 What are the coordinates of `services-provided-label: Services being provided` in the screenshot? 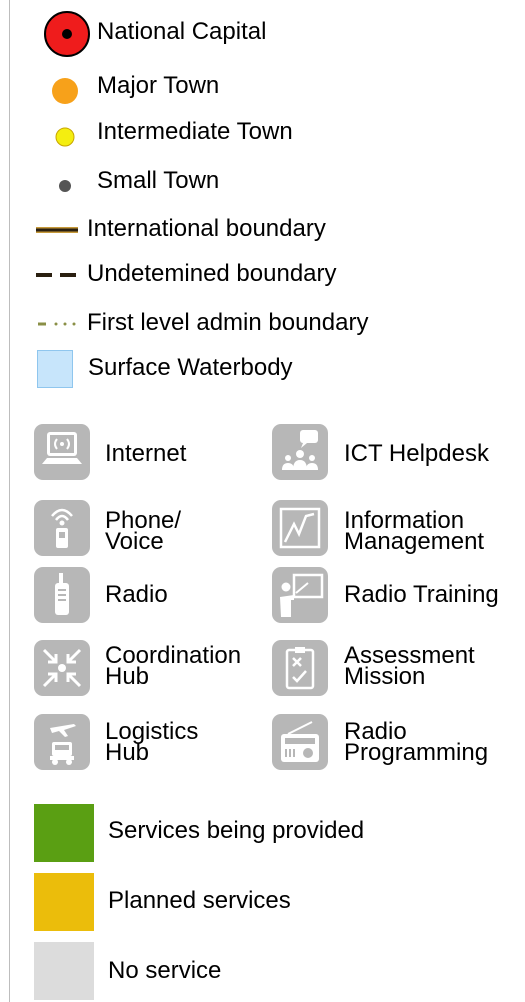 It's located at (236, 830).